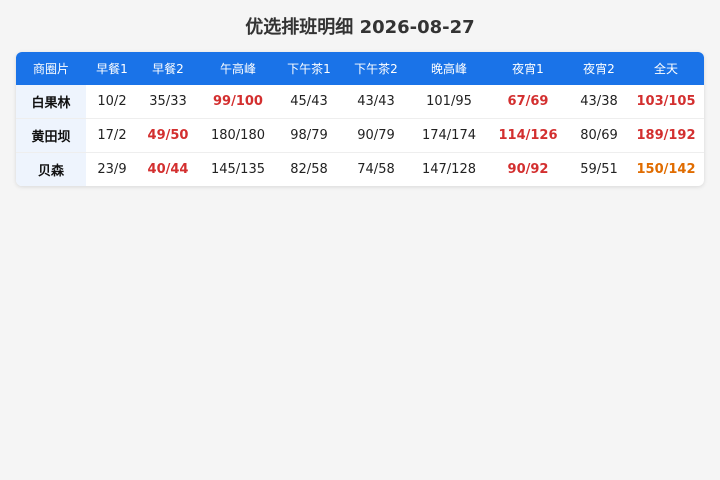 Image resolution: width=720 pixels, height=480 pixels. Describe the element at coordinates (528, 102) in the screenshot. I see `cell-late-night-1: 67/69` at that location.